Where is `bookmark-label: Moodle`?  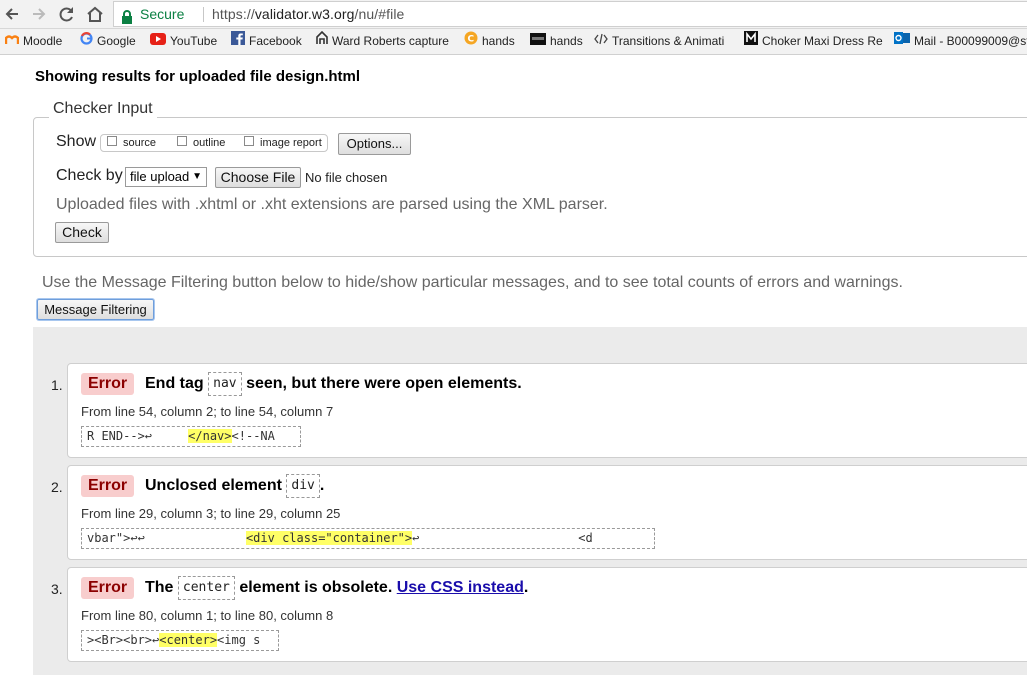 bookmark-label: Moodle is located at coordinates (43, 41).